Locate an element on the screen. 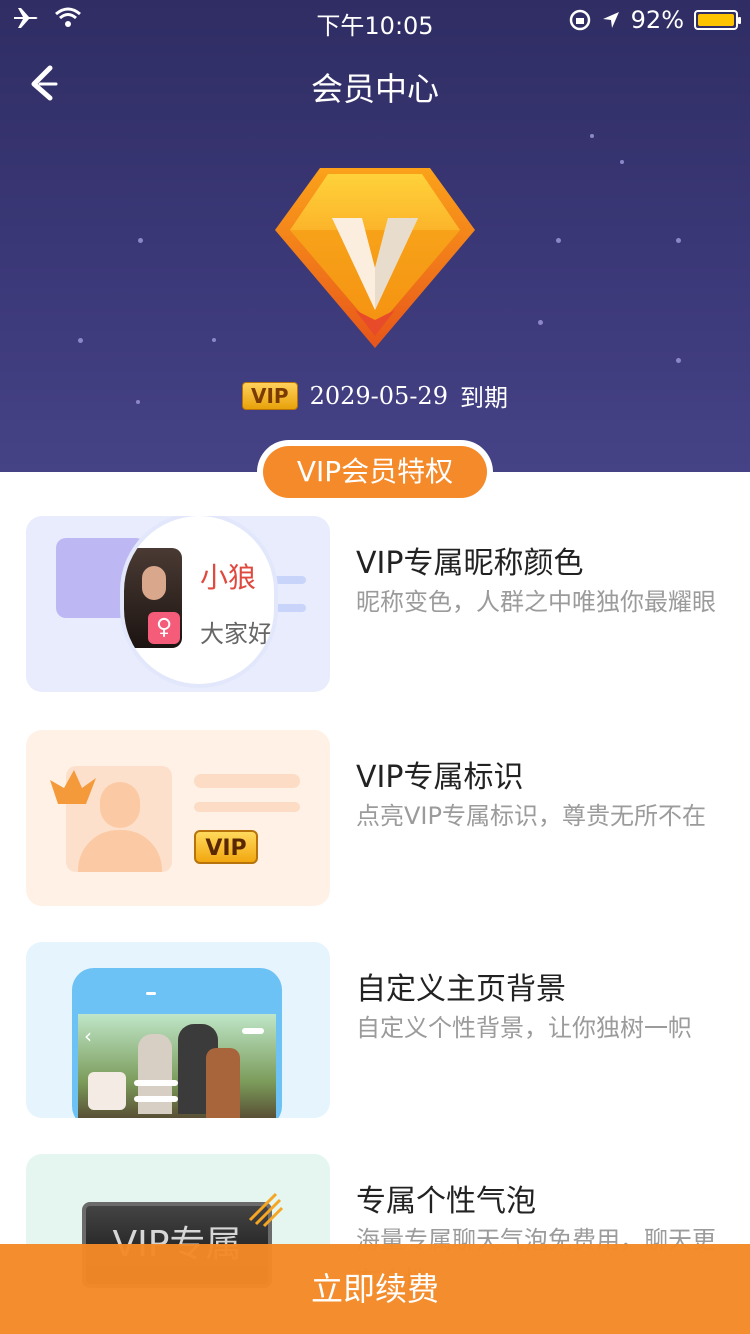 The height and width of the screenshot is (1334, 750). feature-card-badge: VIP is located at coordinates (178, 818).